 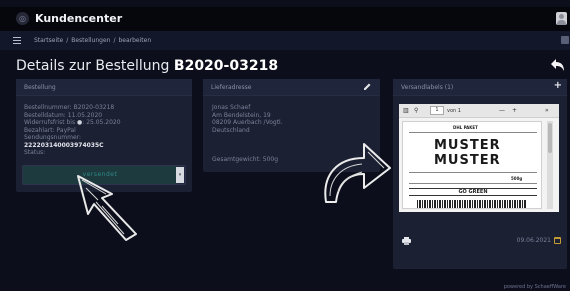 What do you see at coordinates (561, 18) in the screenshot?
I see `user-avatar-icon` at bounding box center [561, 18].